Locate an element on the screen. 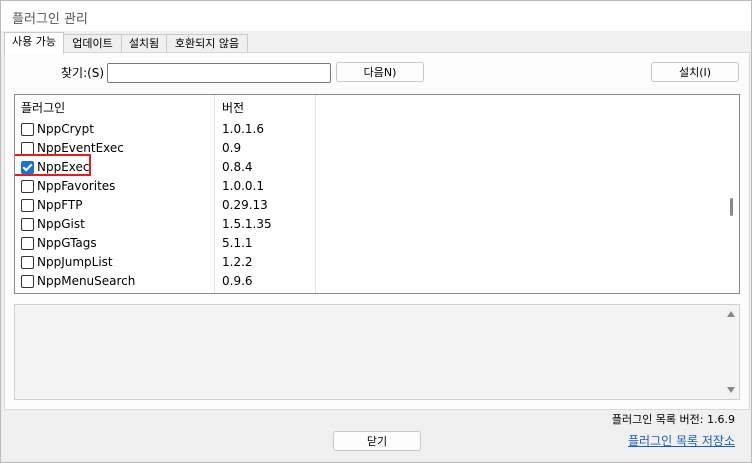 This screenshot has width=752, height=463. plugin-name: NppJumpList is located at coordinates (75, 262).